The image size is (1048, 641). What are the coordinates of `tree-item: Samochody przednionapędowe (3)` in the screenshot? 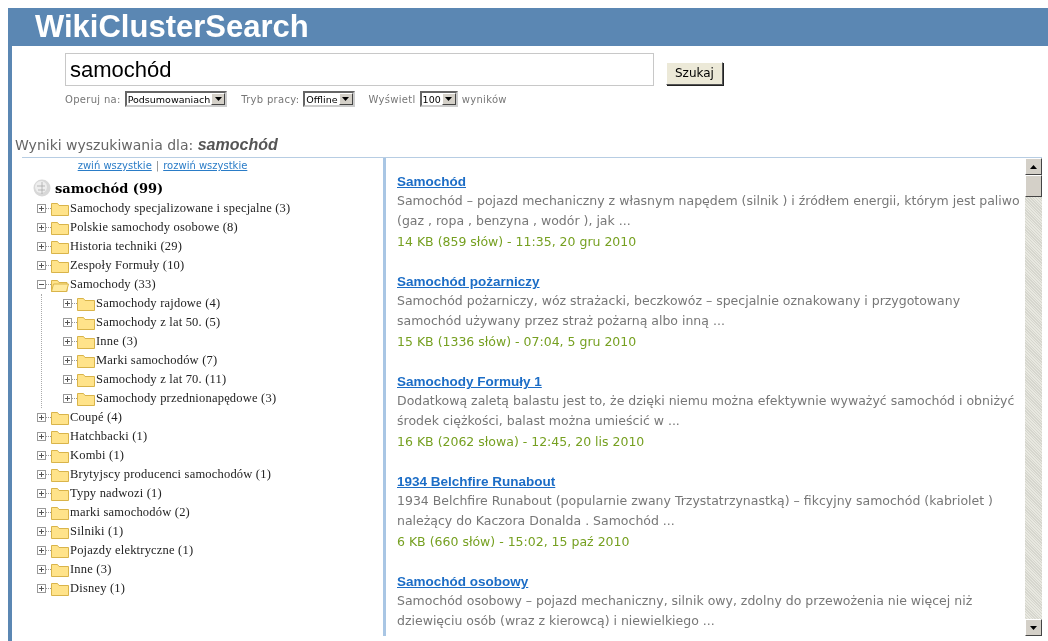 It's located at (186, 398).